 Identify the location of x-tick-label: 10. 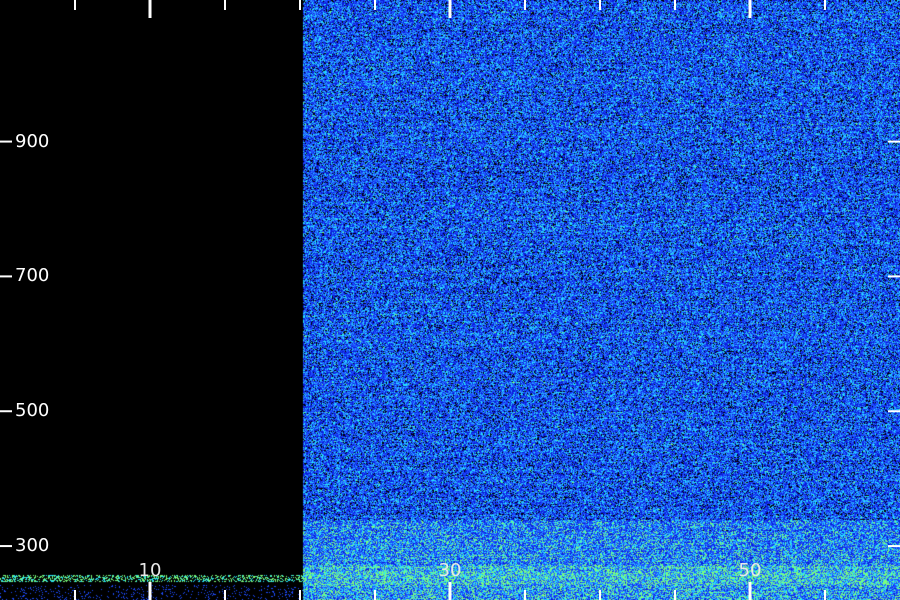
(150, 570).